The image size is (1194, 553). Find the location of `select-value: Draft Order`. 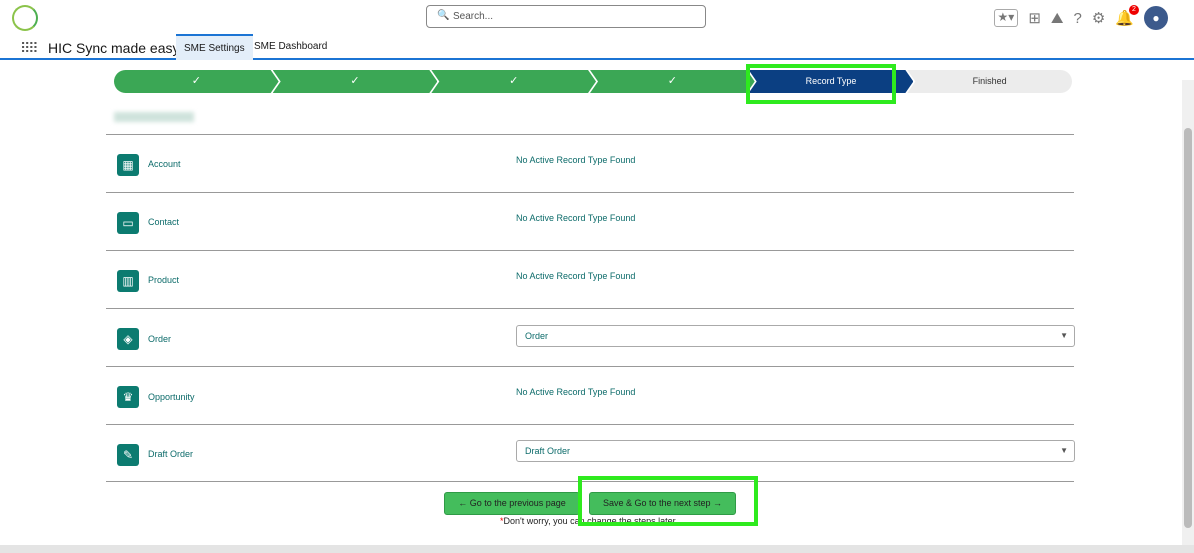

select-value: Draft Order is located at coordinates (548, 451).